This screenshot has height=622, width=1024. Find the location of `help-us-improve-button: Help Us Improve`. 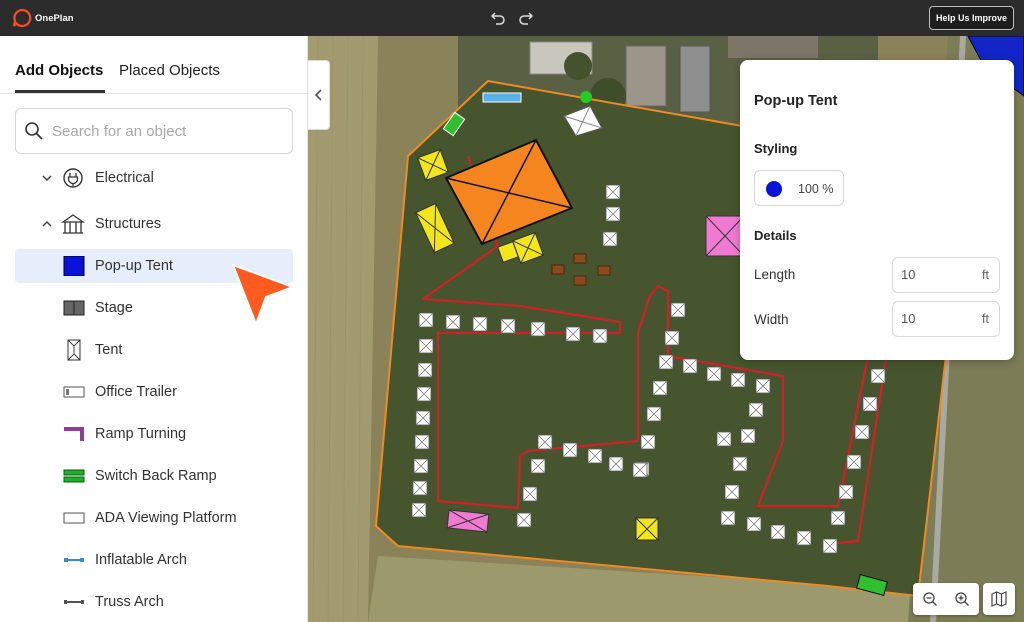

help-us-improve-button: Help Us Improve is located at coordinates (971, 18).